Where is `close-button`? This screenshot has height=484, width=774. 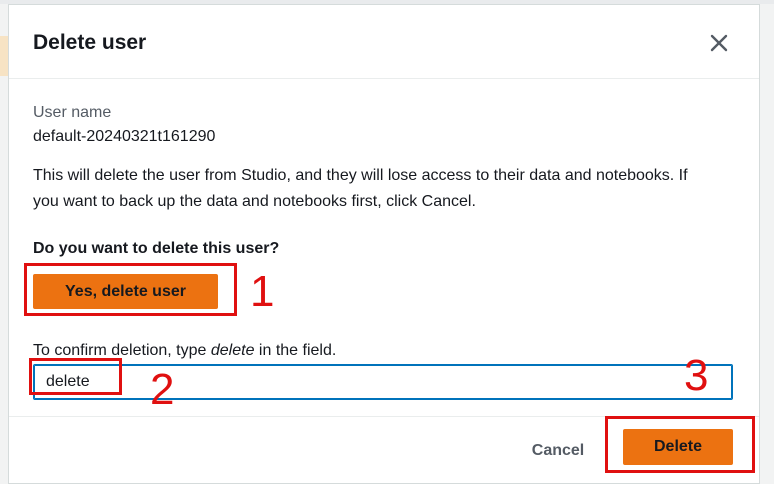
close-button is located at coordinates (719, 43).